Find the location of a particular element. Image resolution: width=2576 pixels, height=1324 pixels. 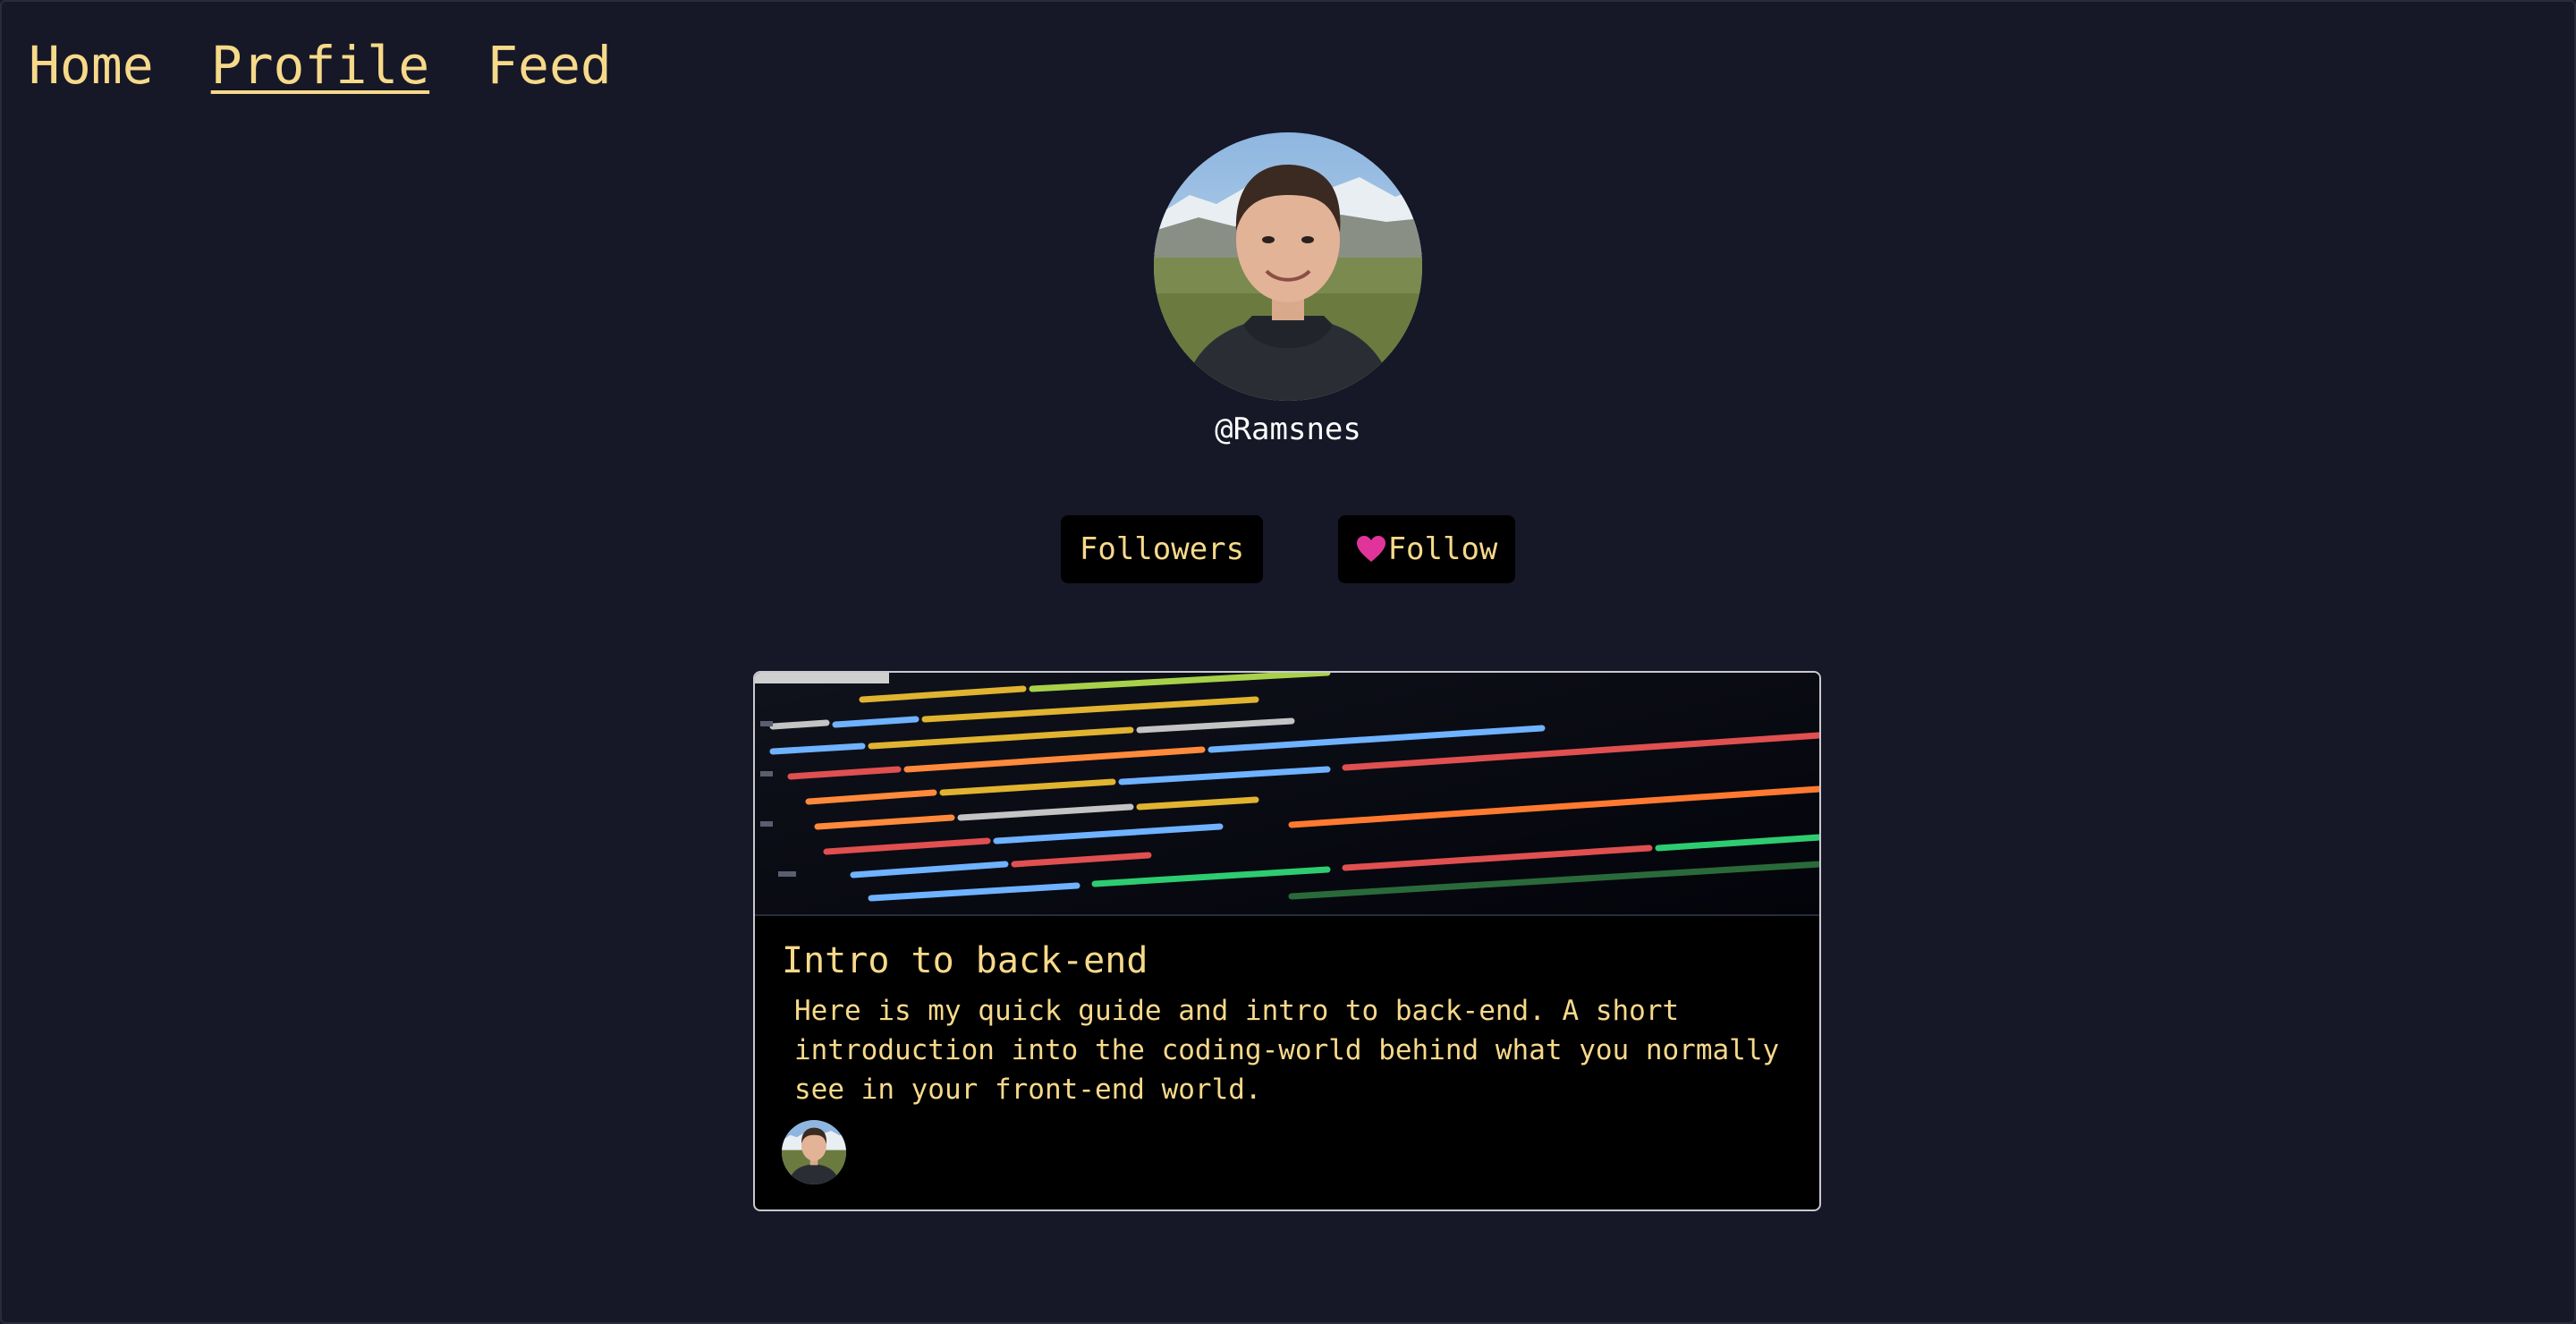

post-title: Intro to back-end is located at coordinates (965, 961).